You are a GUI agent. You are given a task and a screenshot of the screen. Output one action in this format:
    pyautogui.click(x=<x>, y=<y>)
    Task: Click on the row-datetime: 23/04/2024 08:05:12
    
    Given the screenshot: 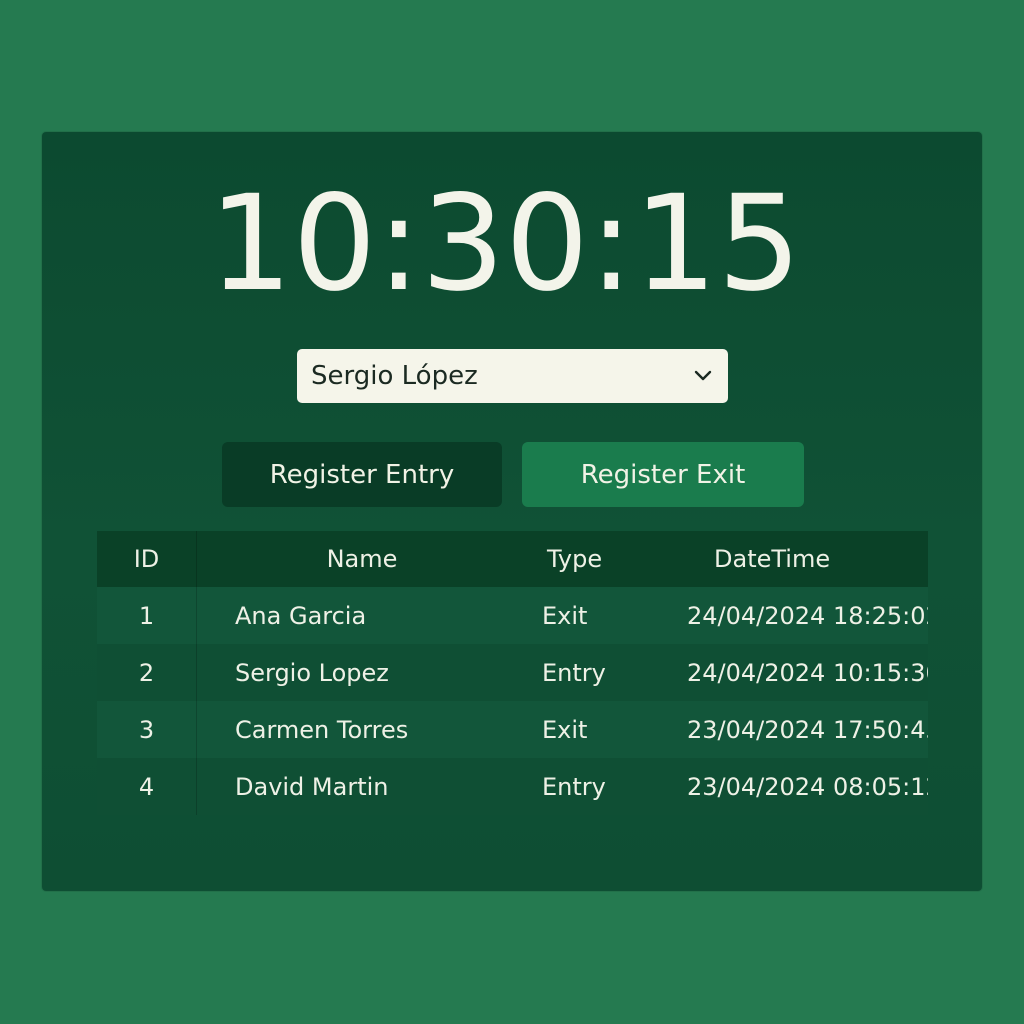 What is the action you would take?
    pyautogui.click(x=807, y=786)
    